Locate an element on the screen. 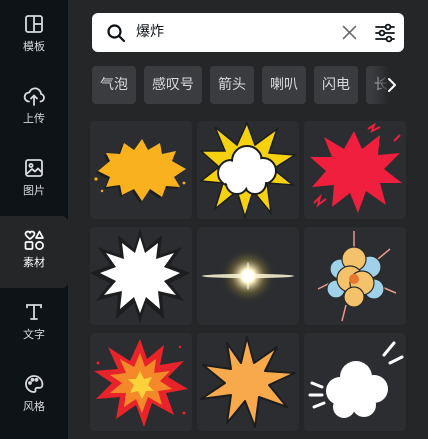 This screenshot has height=439, width=428. result-item-comic-smoke is located at coordinates (355, 276).